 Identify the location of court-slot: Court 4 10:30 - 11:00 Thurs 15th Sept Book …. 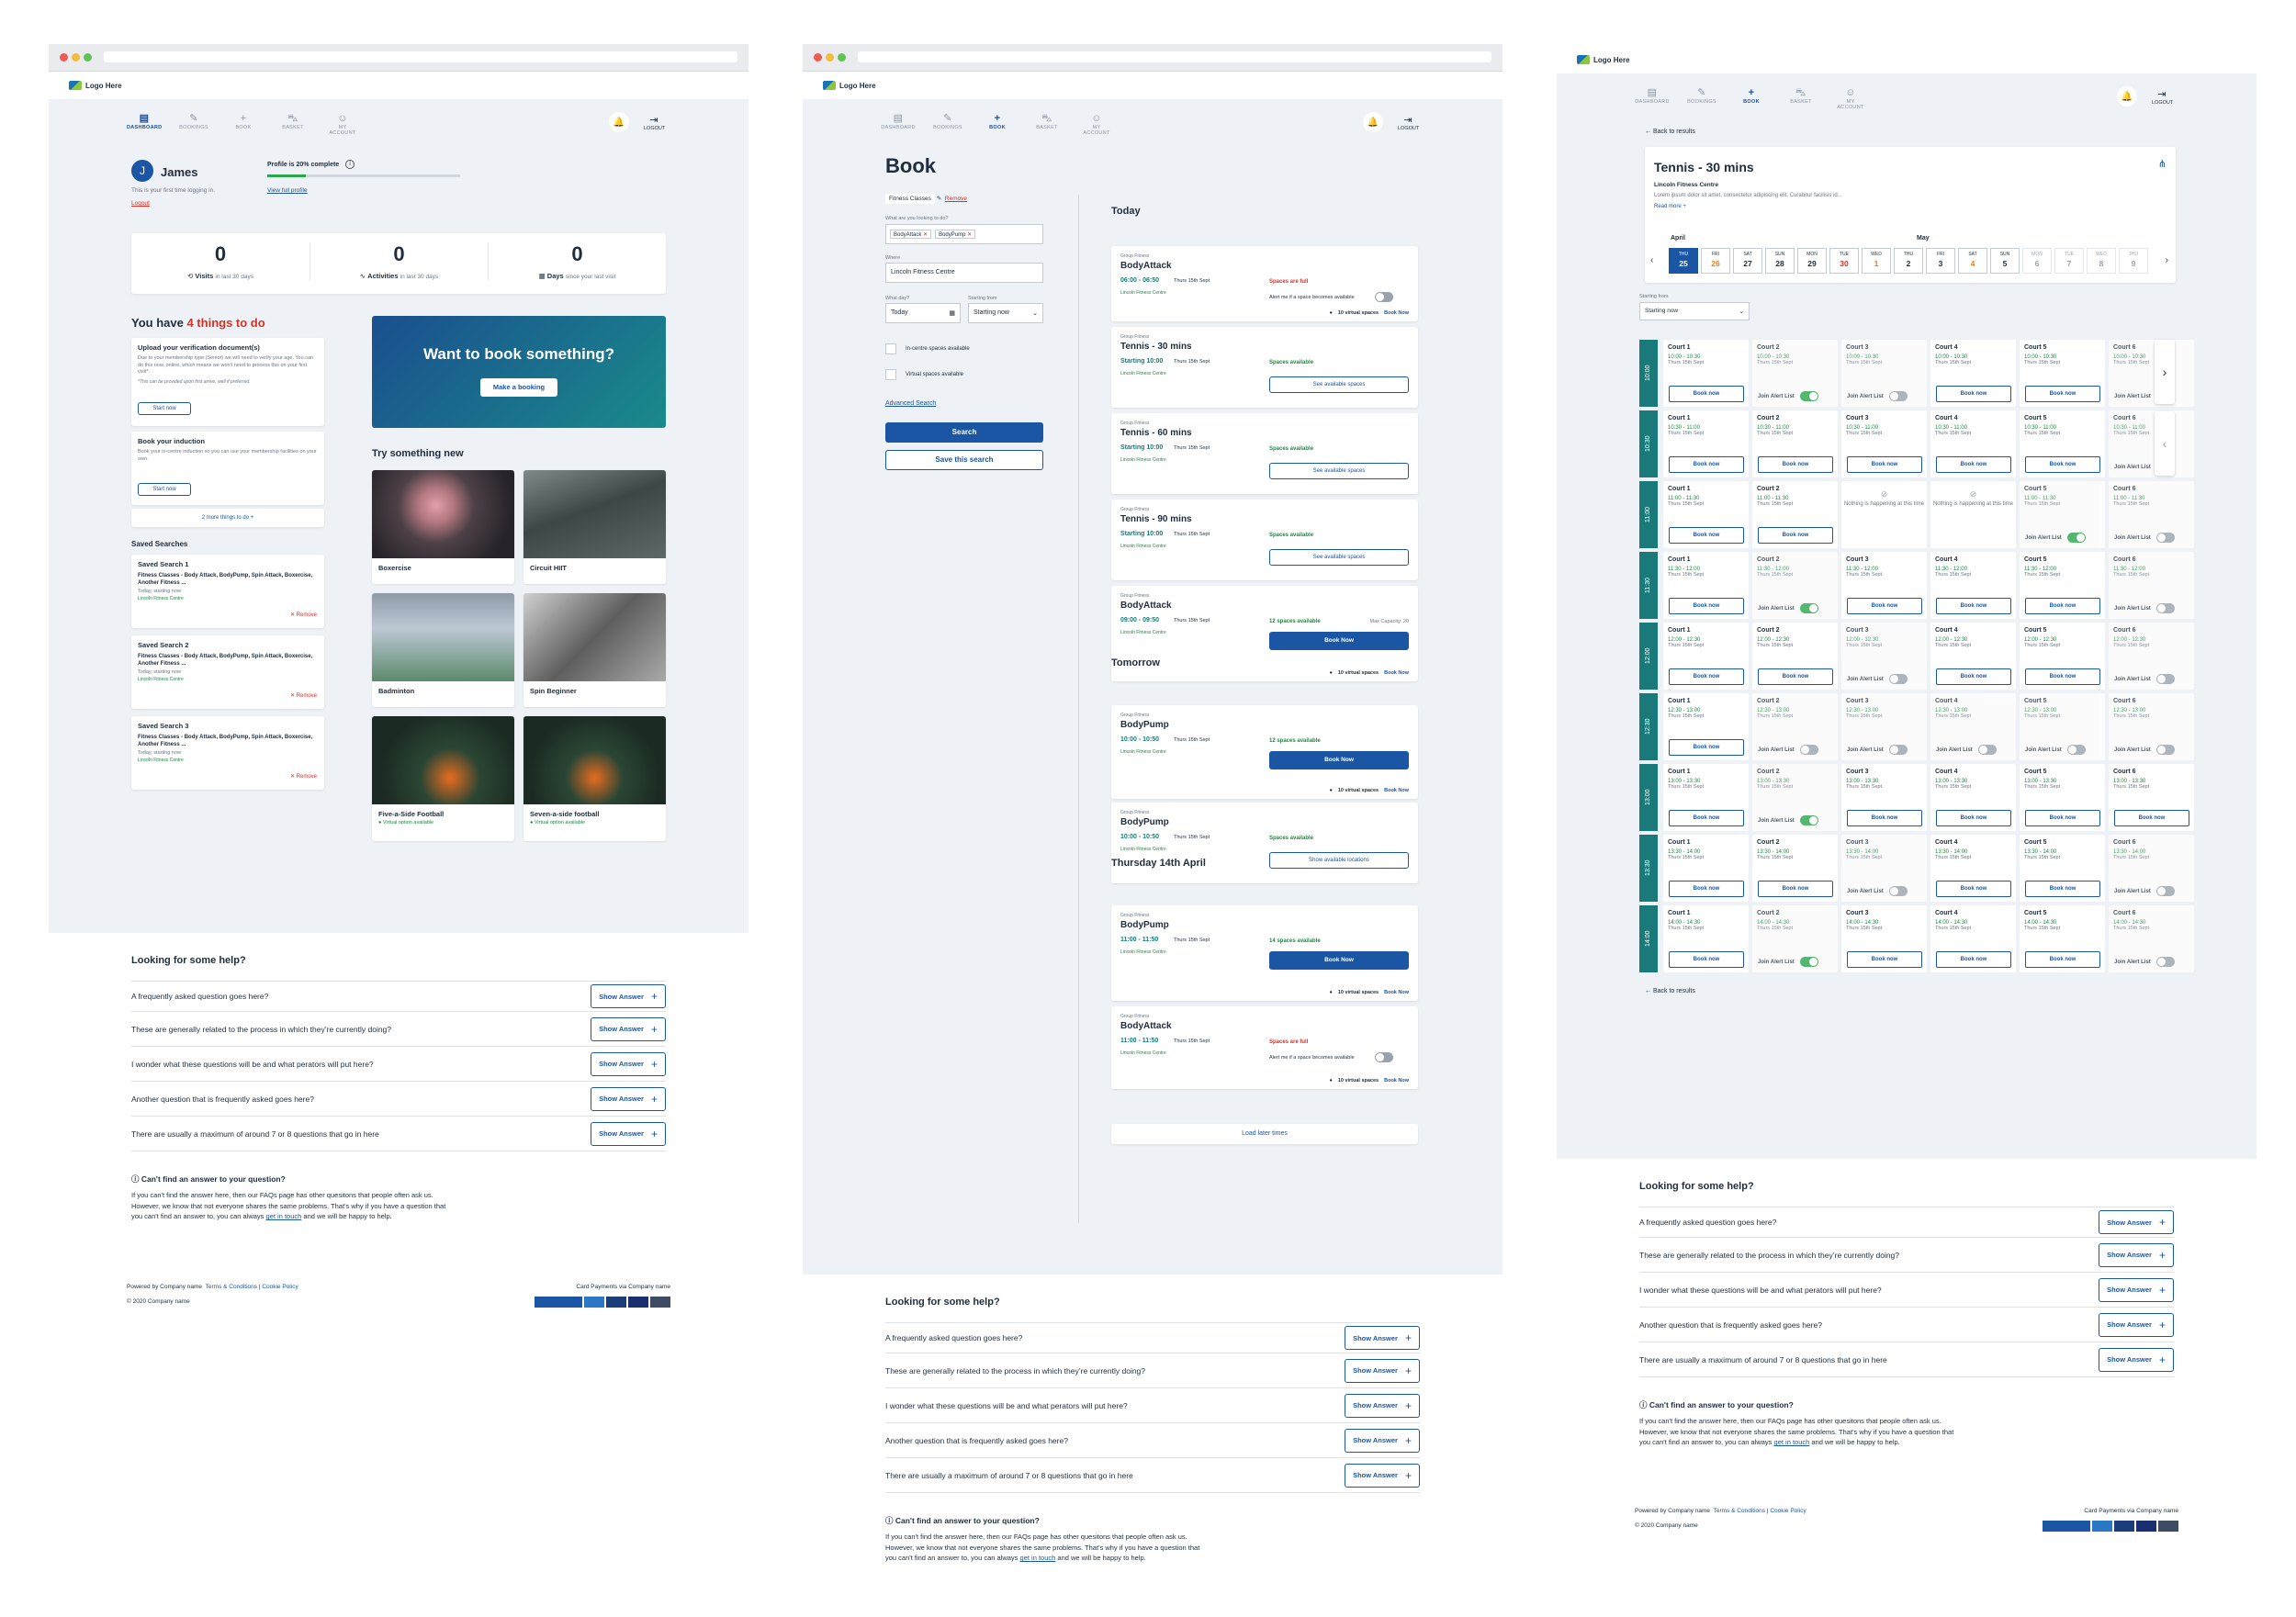
(1973, 443).